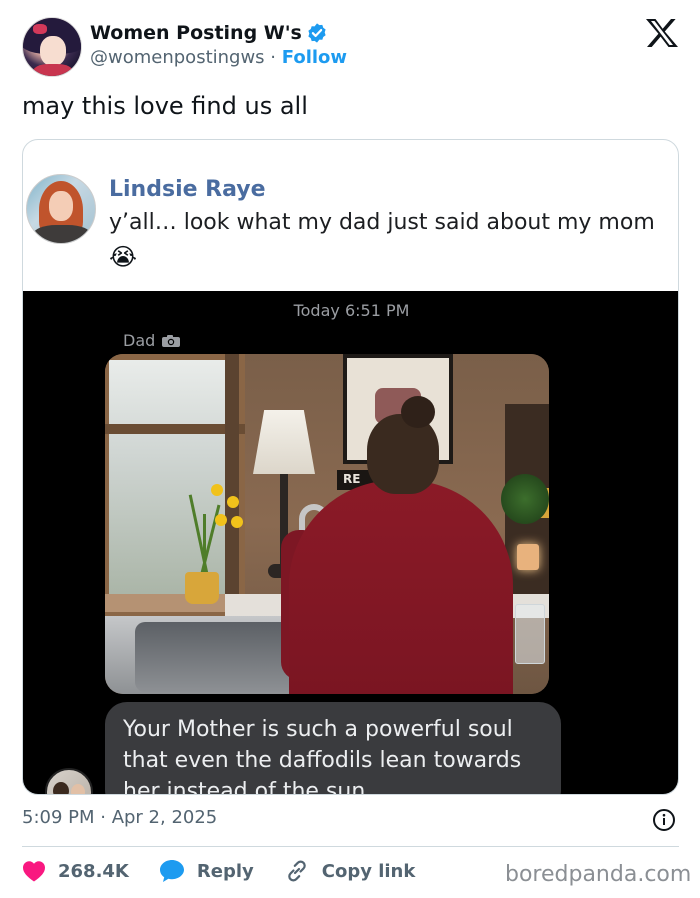 The height and width of the screenshot is (898, 700). I want to click on x-logo-icon, so click(662, 33).